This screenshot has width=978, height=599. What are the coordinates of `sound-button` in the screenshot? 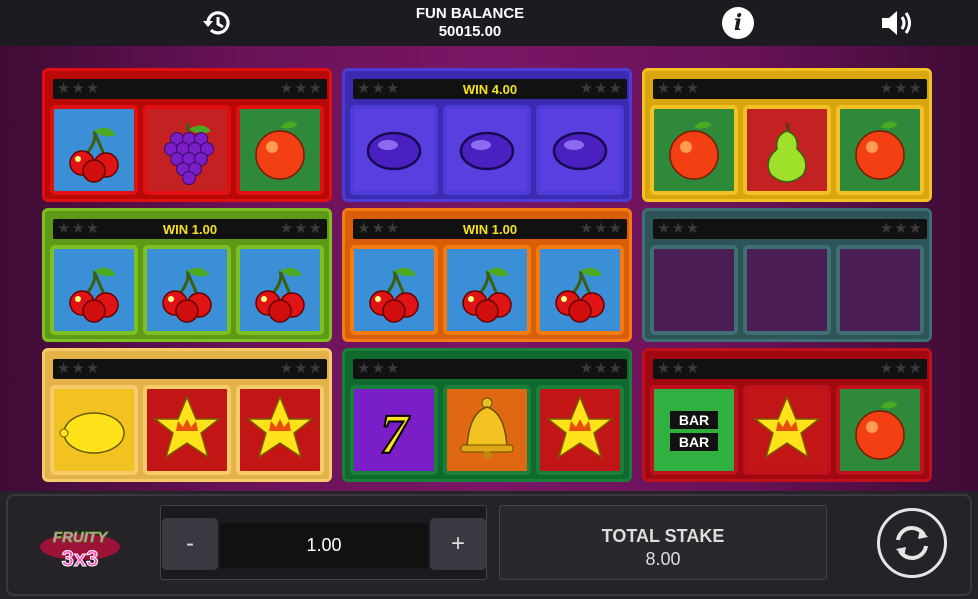 It's located at (898, 23).